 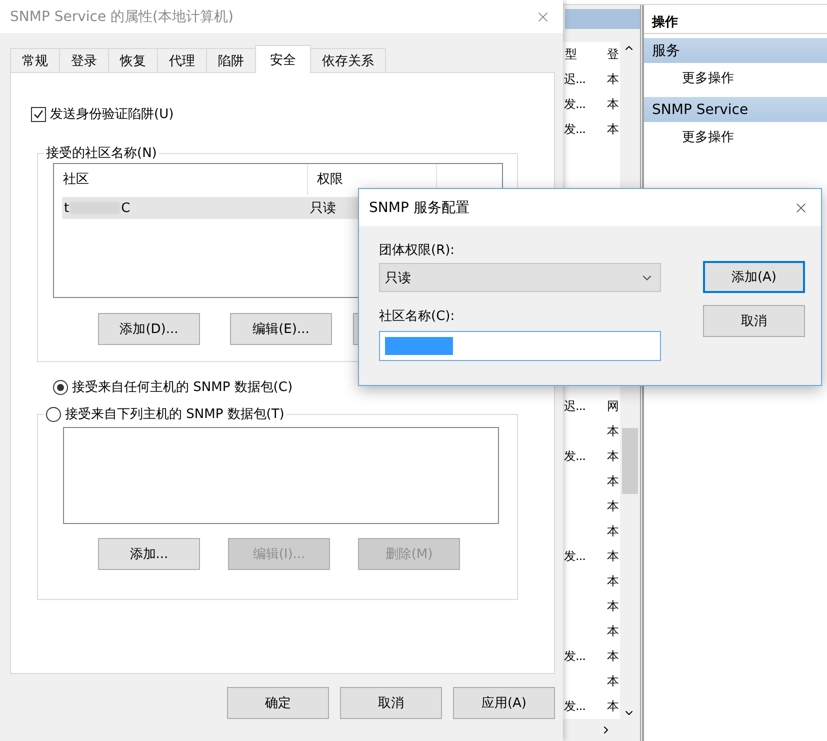 I want to click on dropdown: 只读, so click(x=520, y=277).